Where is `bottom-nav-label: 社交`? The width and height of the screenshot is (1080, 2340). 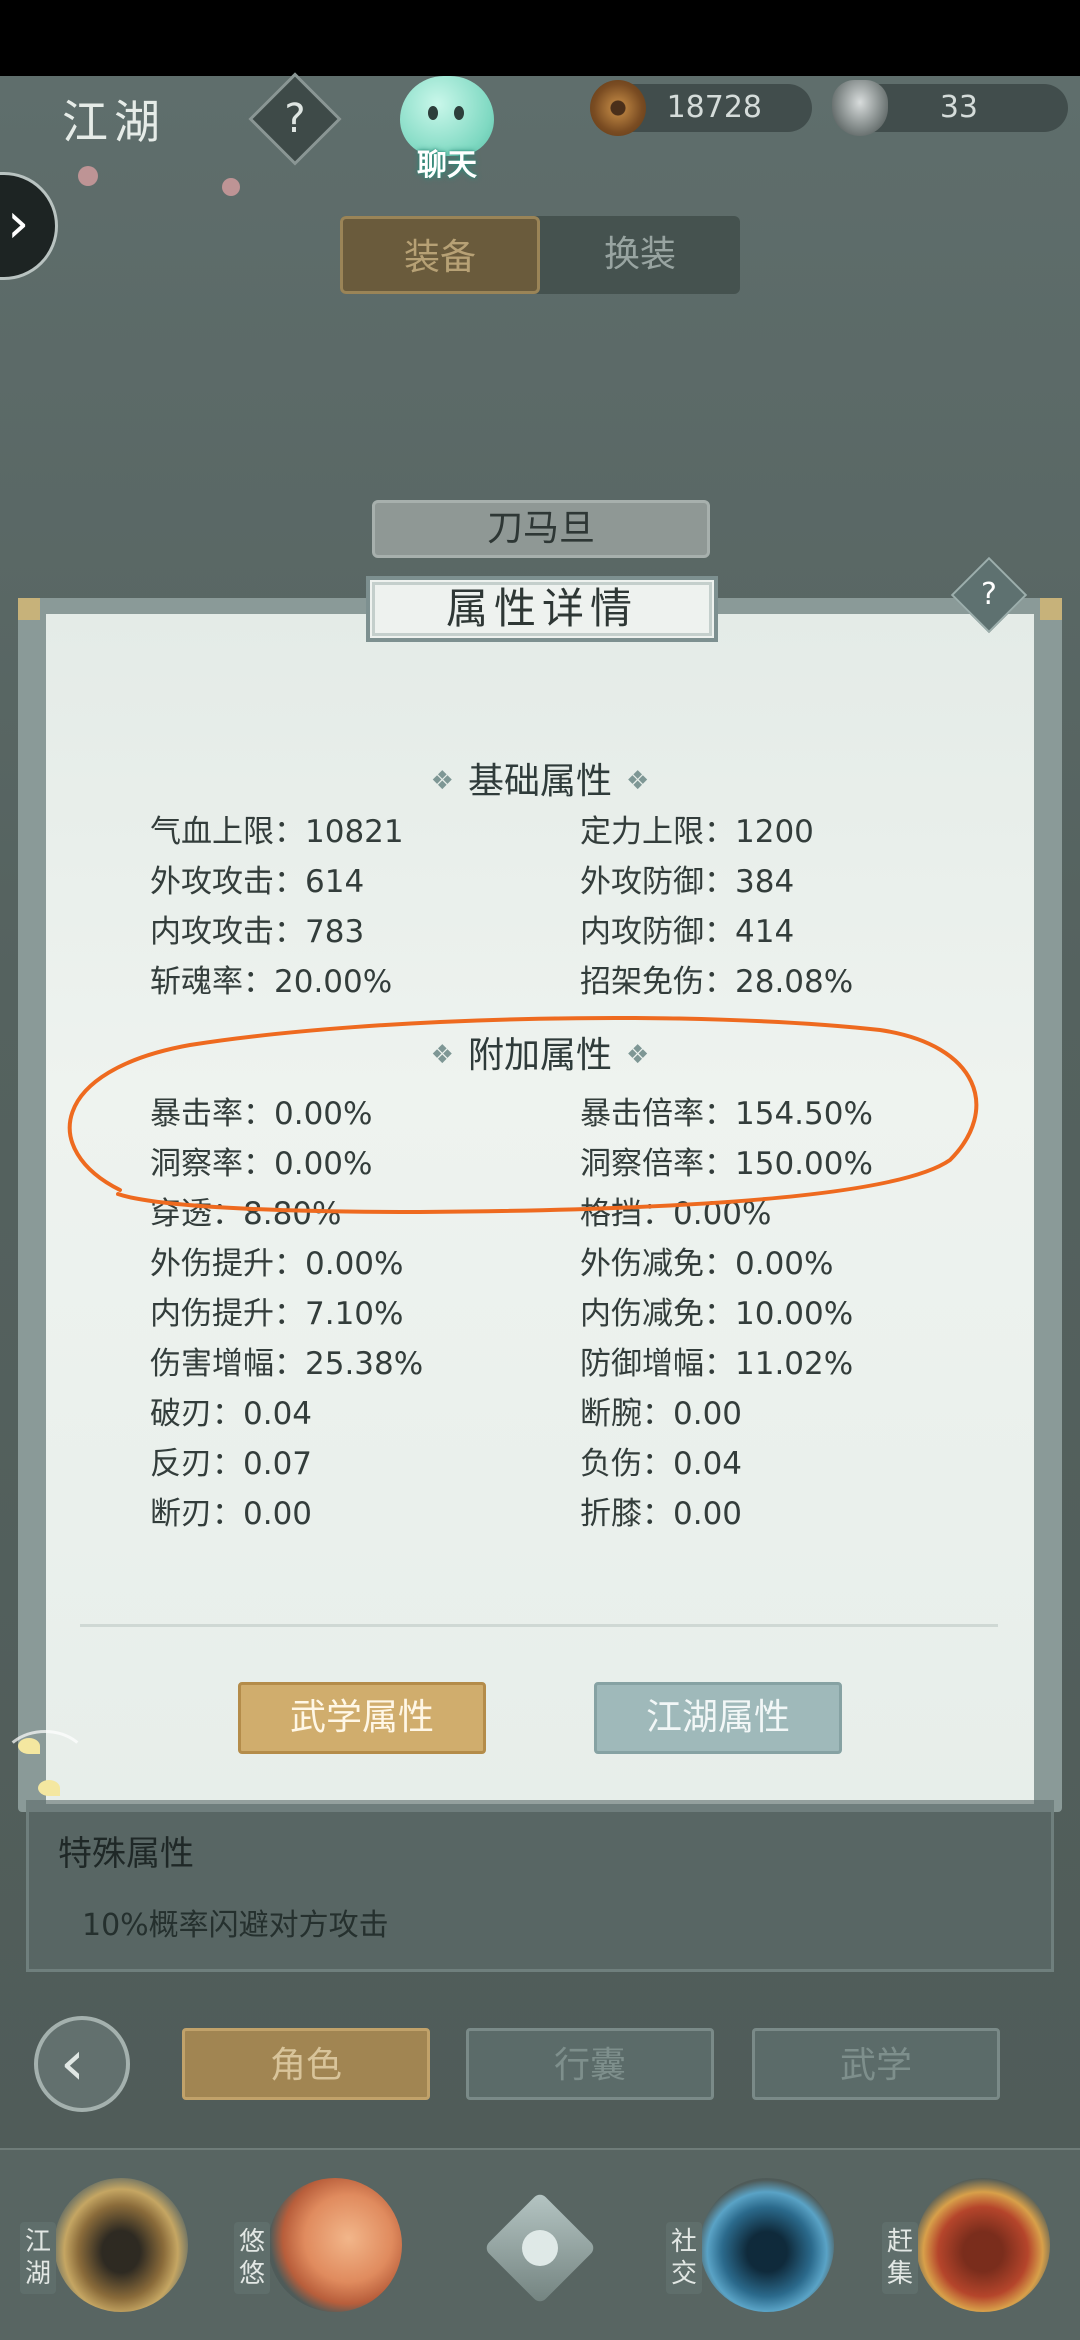 bottom-nav-label: 社交 is located at coordinates (684, 2258).